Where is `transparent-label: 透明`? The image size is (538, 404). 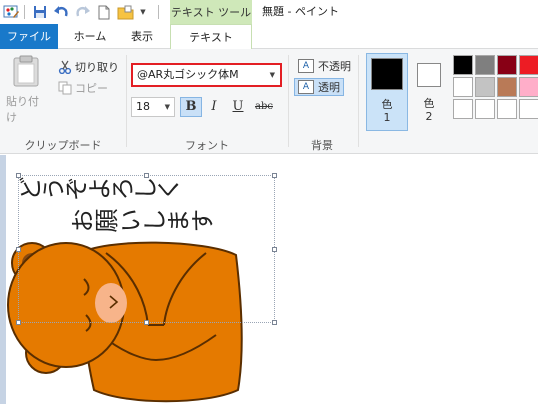
transparent-label: 透明 is located at coordinates (329, 87).